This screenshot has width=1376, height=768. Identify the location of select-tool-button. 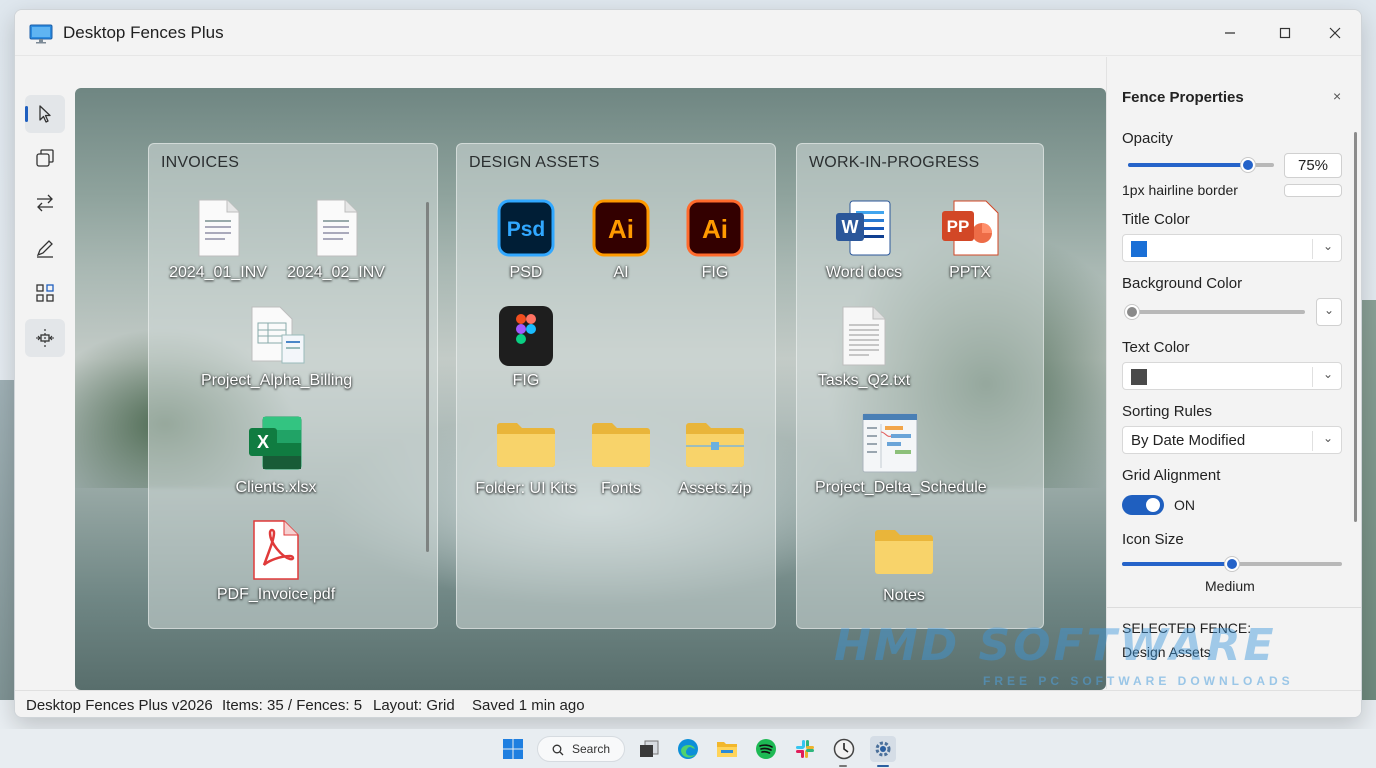
(45, 114).